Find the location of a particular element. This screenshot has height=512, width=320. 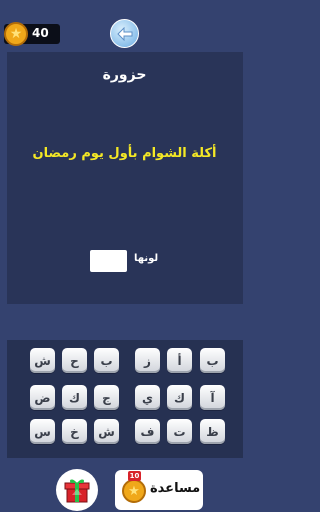

top-bar: ★ 40 is located at coordinates (124, 25).